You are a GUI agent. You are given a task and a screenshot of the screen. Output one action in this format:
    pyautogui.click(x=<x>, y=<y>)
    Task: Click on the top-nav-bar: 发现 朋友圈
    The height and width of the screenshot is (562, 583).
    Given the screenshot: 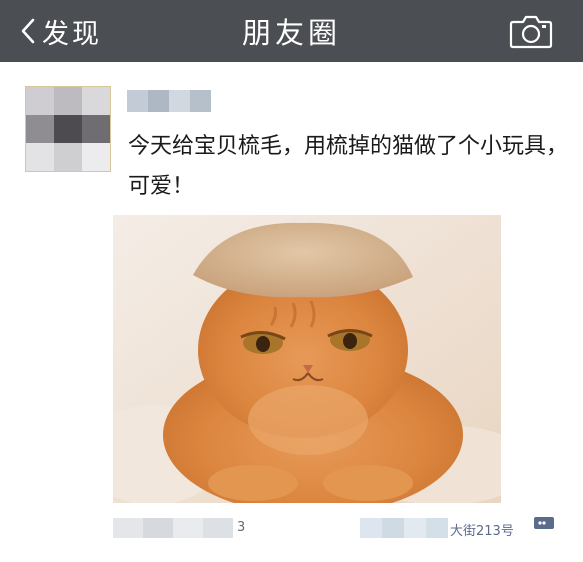 What is the action you would take?
    pyautogui.click(x=291, y=31)
    